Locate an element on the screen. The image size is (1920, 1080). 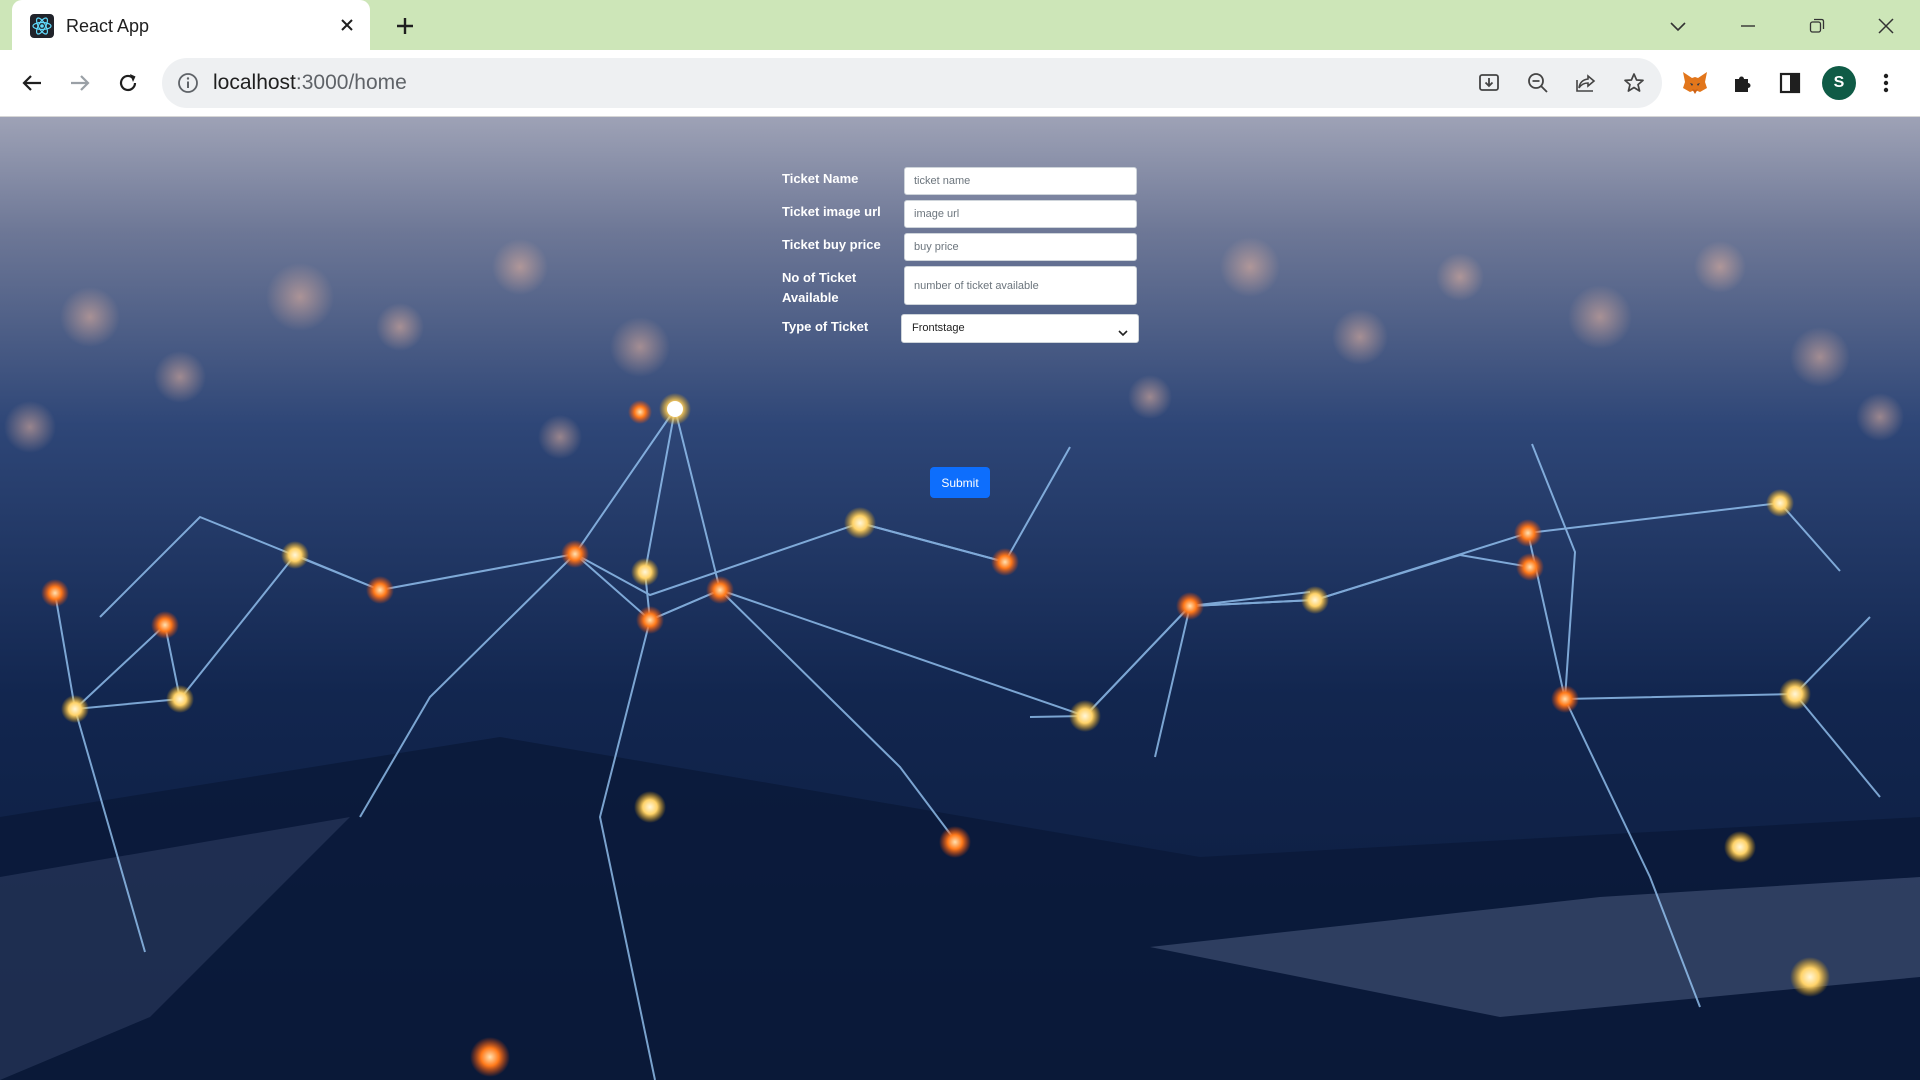
ticket-type-value: Frontstage is located at coordinates (938, 328).